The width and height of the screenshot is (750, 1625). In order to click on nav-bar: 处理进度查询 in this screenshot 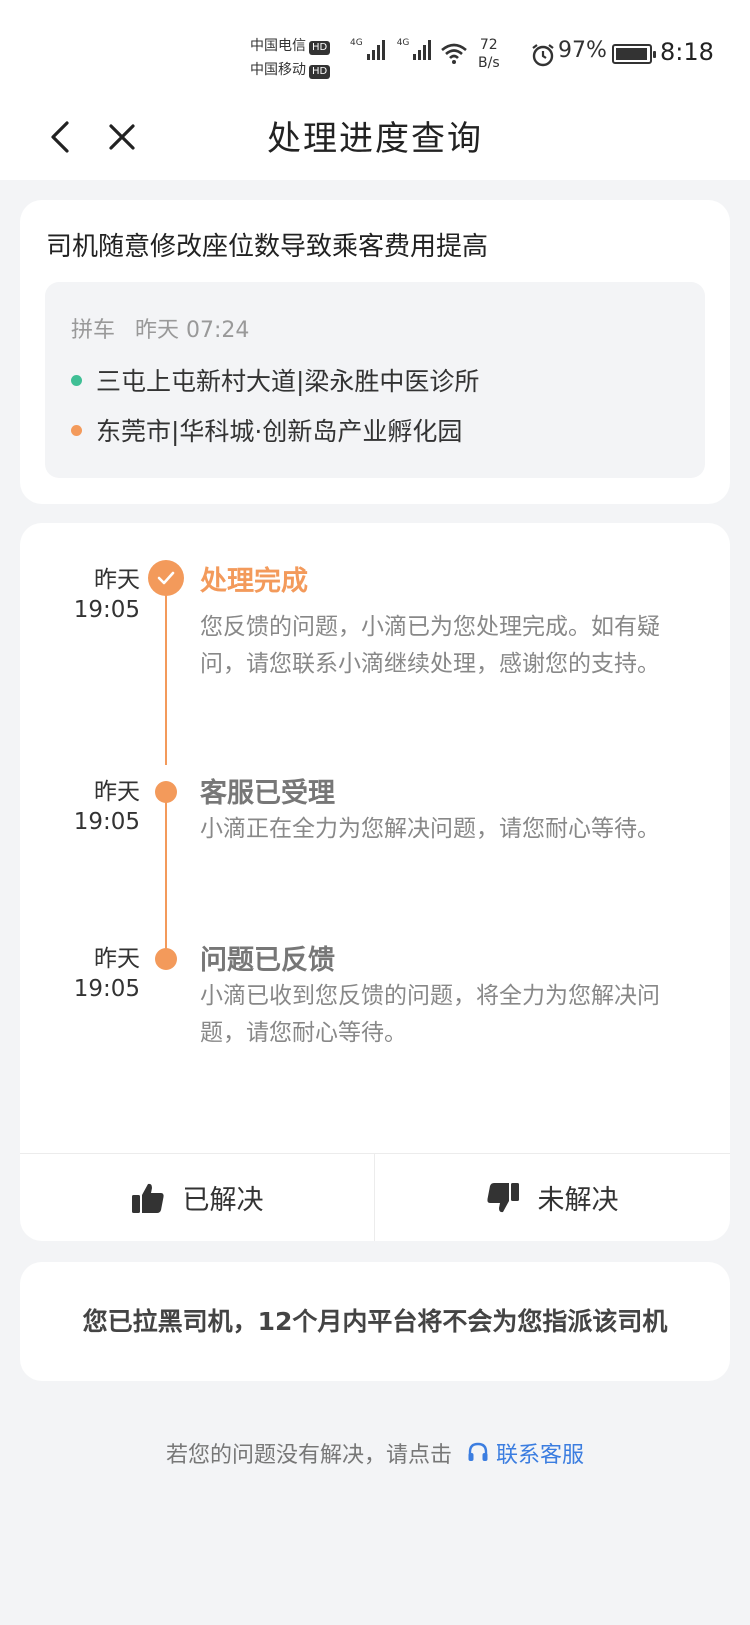, I will do `click(375, 137)`.